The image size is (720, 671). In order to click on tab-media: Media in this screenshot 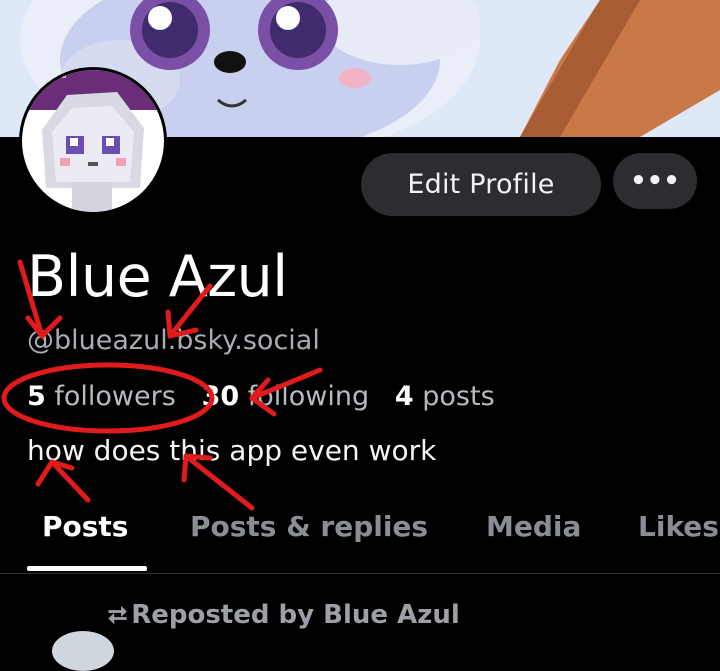, I will do `click(533, 526)`.